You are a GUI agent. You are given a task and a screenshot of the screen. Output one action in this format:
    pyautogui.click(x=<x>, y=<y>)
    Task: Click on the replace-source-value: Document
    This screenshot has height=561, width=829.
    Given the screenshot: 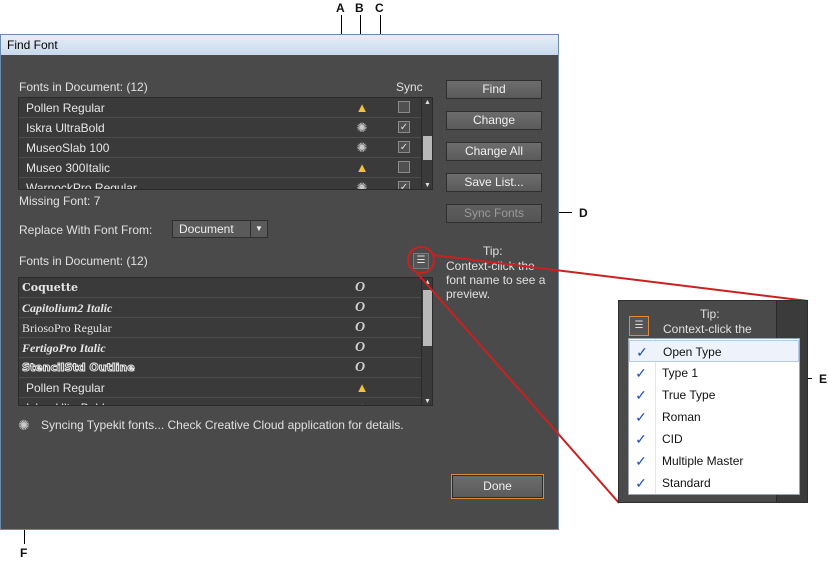 What is the action you would take?
    pyautogui.click(x=206, y=229)
    